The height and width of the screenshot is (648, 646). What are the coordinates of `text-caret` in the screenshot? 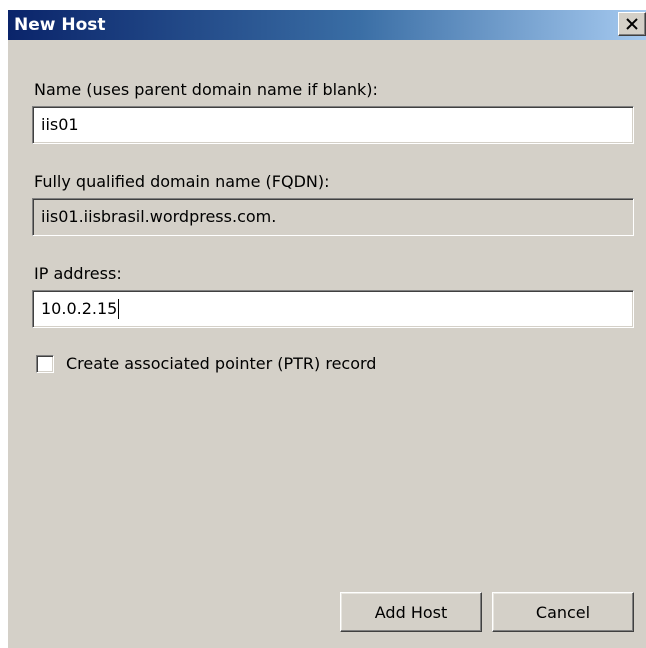 It's located at (119, 309).